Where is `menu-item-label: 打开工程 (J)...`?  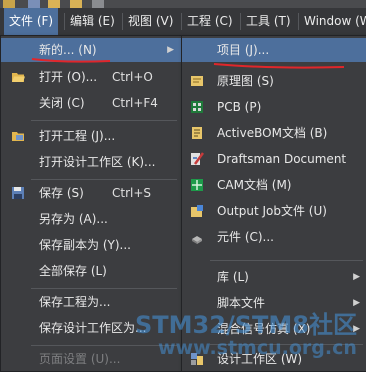
menu-item-label: 打开工程 (J)... is located at coordinates (77, 136).